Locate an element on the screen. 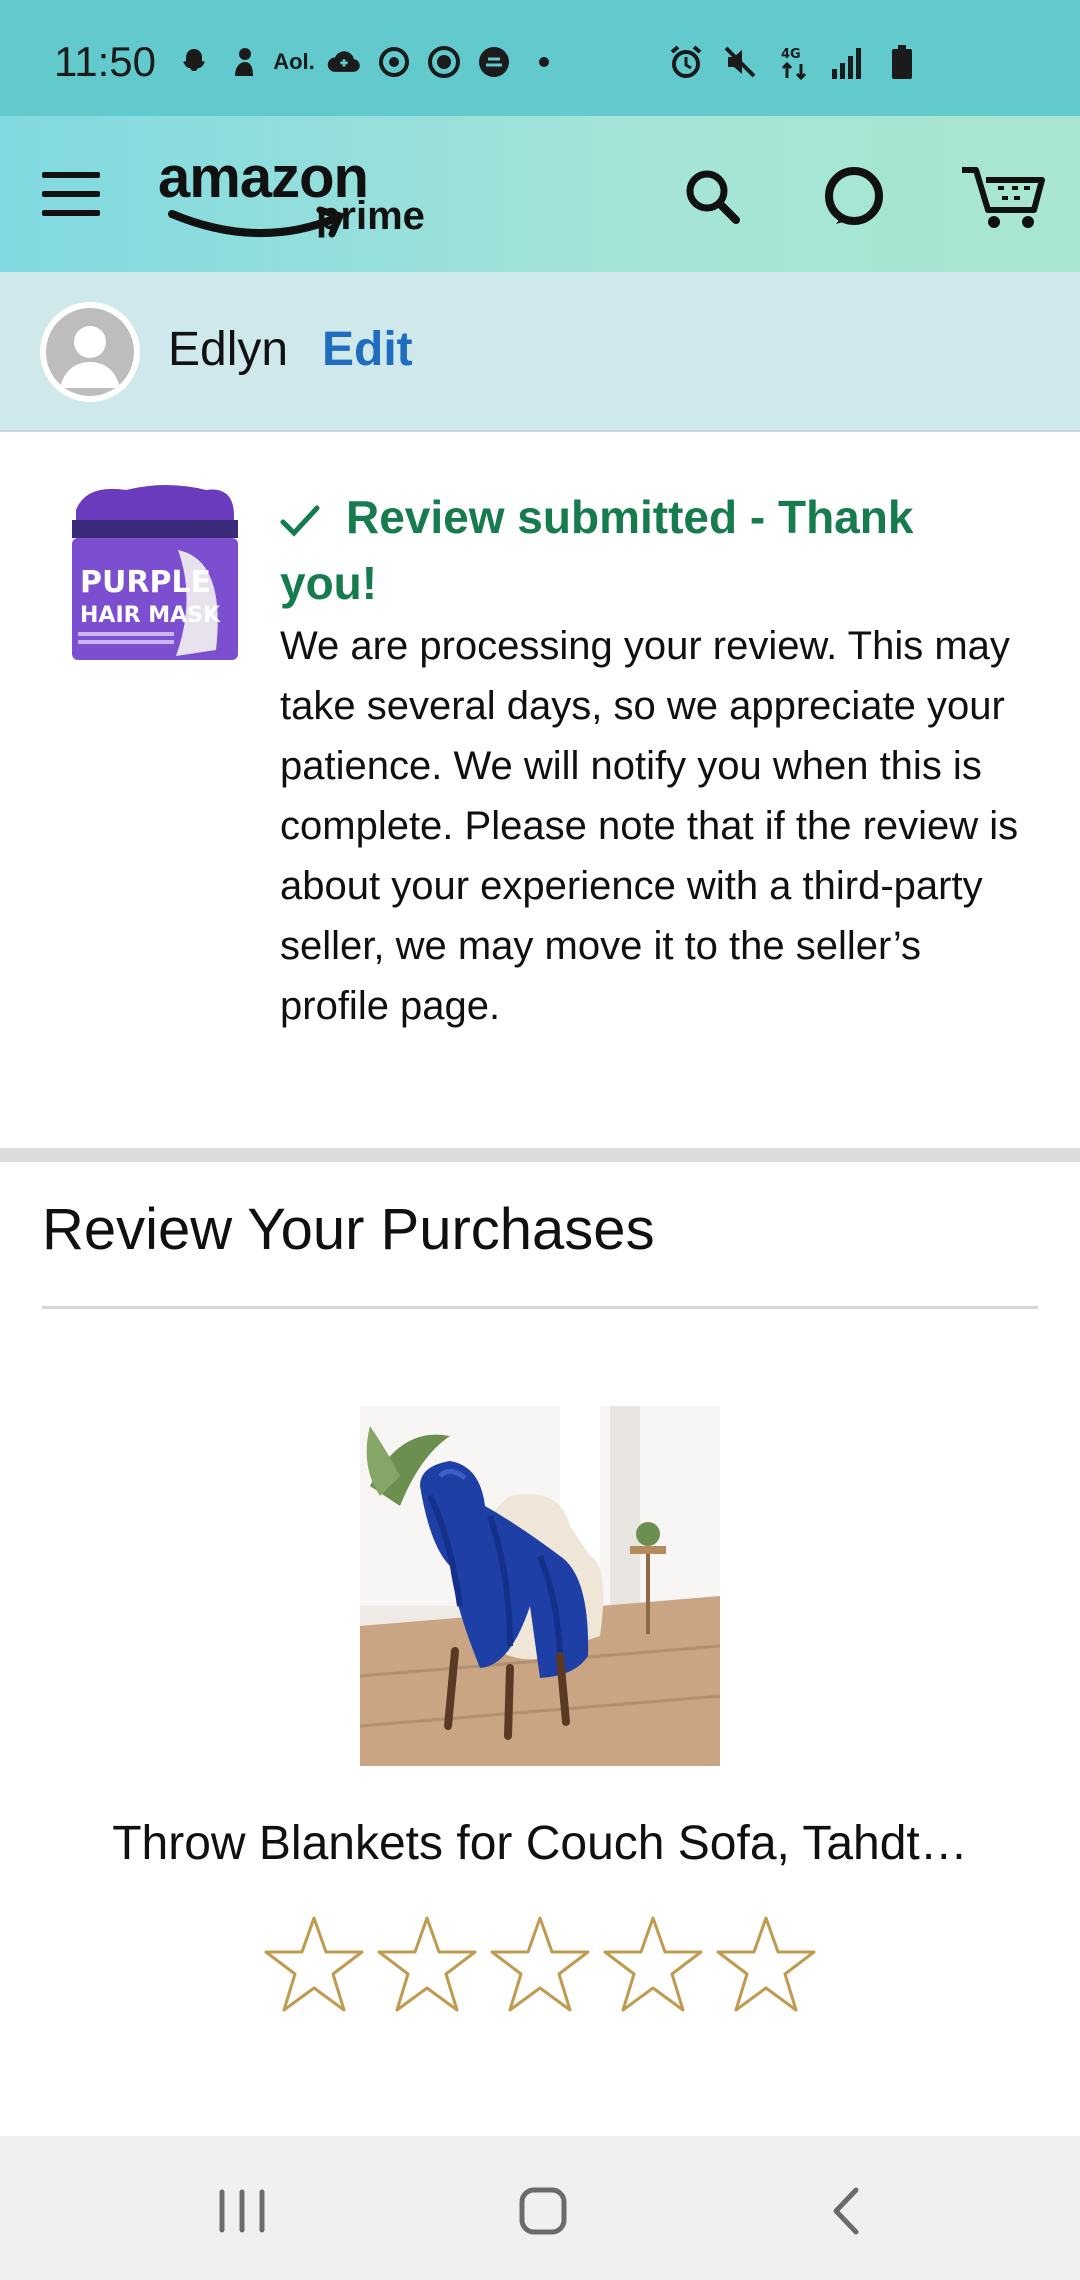 The height and width of the screenshot is (2280, 1080). snapchat-icon is located at coordinates (194, 62).